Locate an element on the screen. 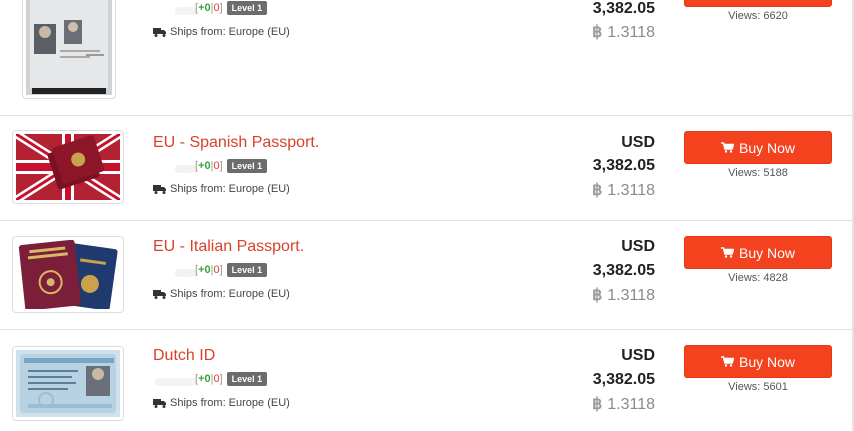 The height and width of the screenshot is (431, 854). listing-title: Dutch ID is located at coordinates (184, 356).